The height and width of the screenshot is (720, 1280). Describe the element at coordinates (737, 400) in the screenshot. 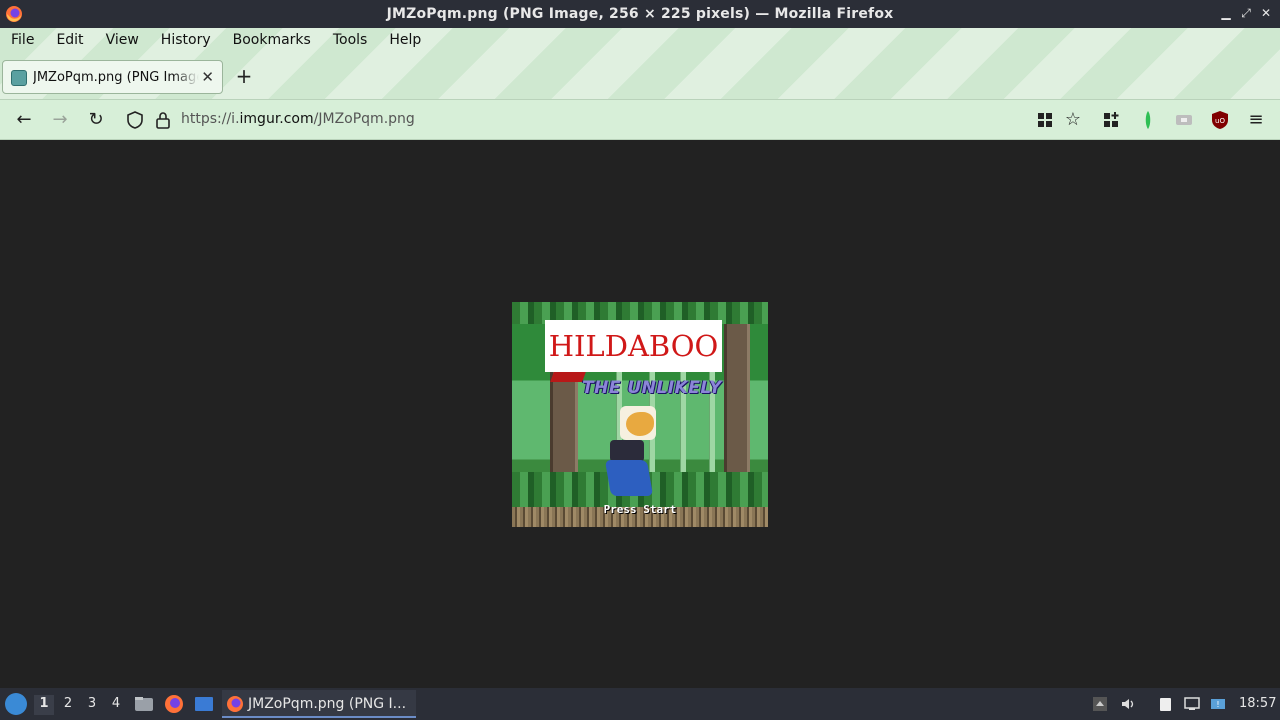

I see `tree-trunk` at that location.